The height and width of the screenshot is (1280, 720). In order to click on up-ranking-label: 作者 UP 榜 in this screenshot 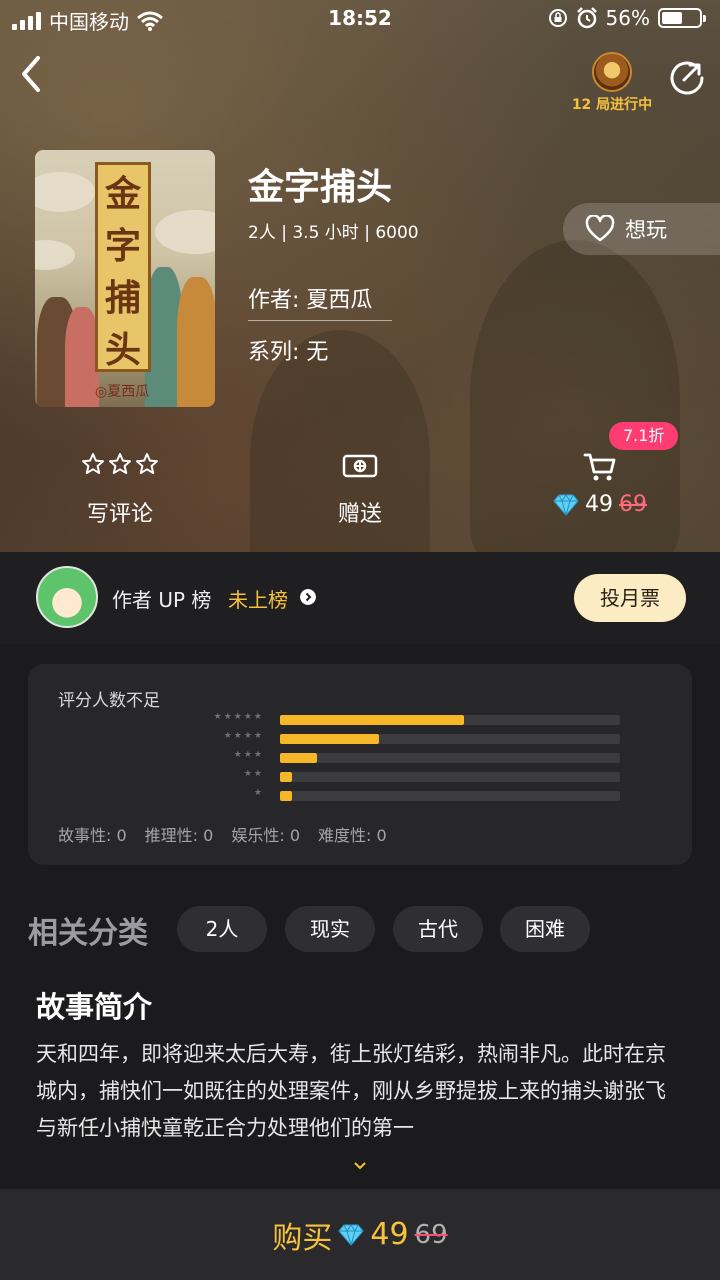, I will do `click(162, 600)`.